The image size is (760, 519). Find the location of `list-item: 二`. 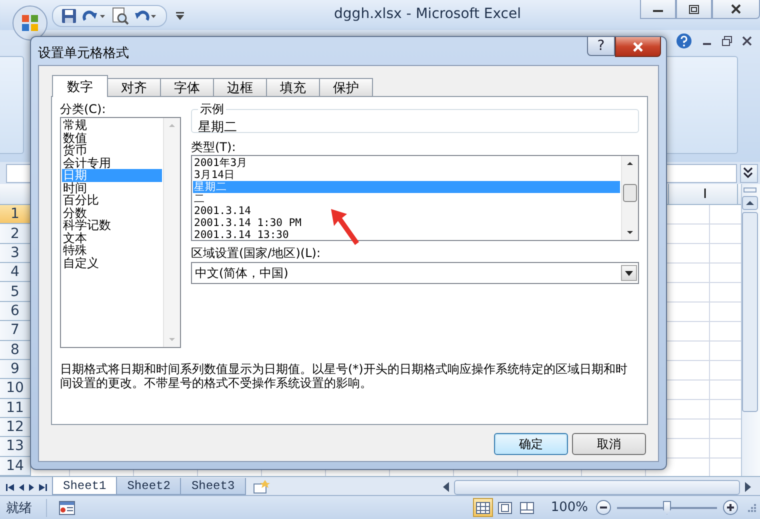

list-item: 二 is located at coordinates (406, 199).